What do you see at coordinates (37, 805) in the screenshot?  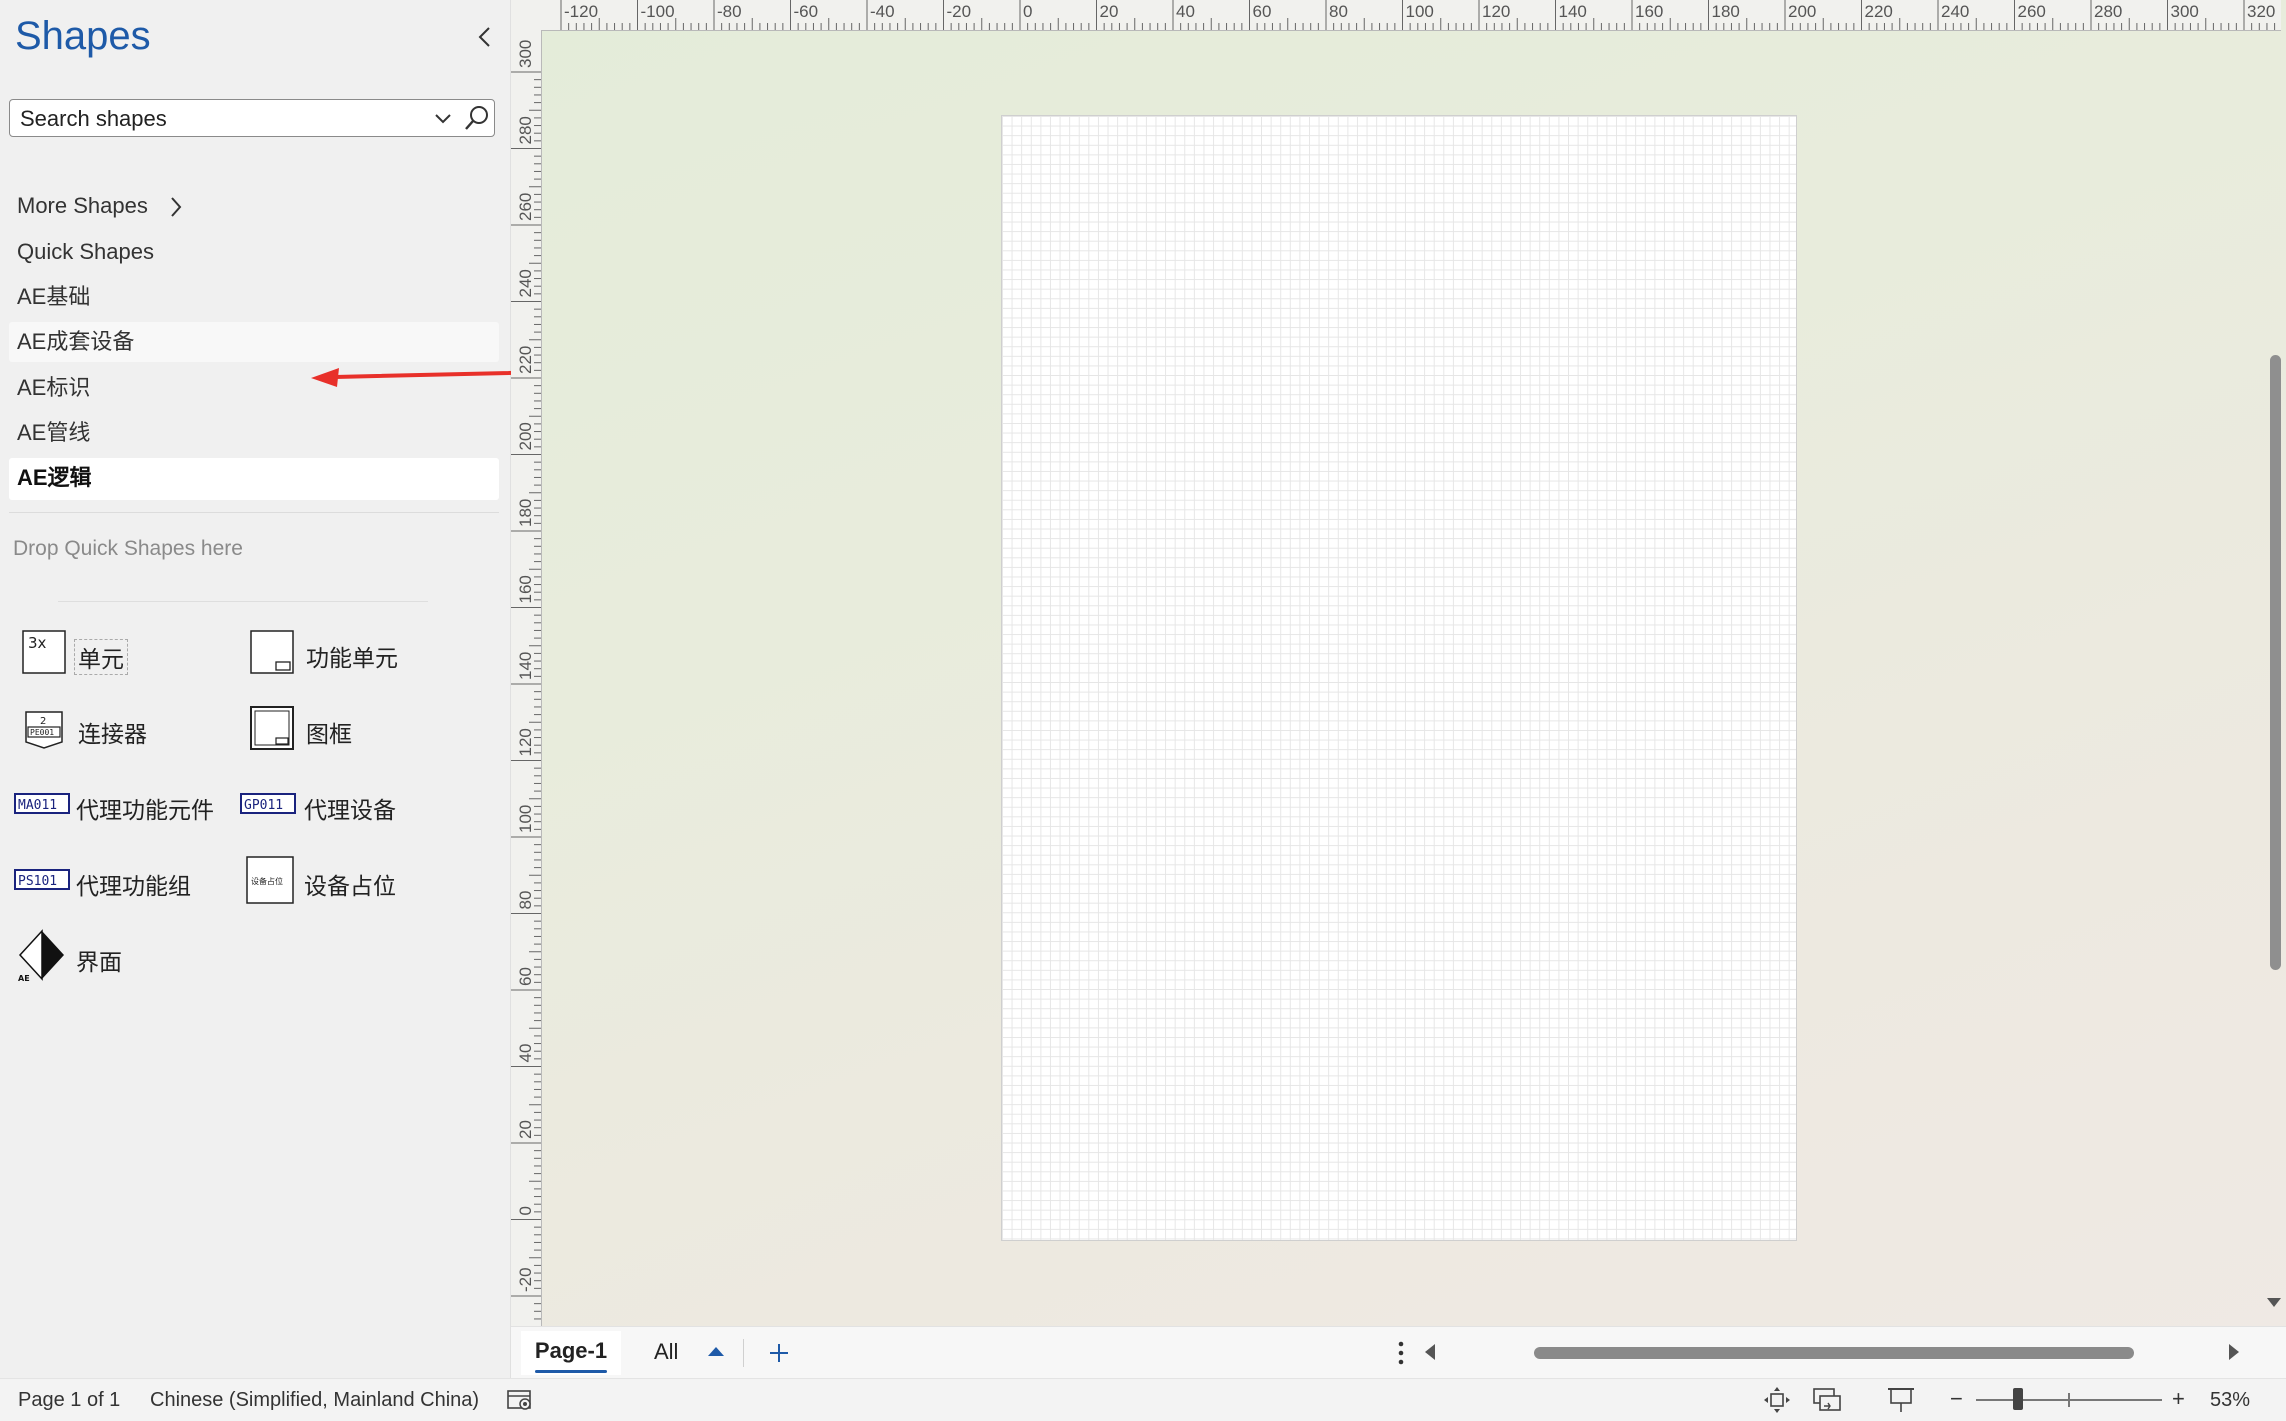 I see `svg-text: MA011` at bounding box center [37, 805].